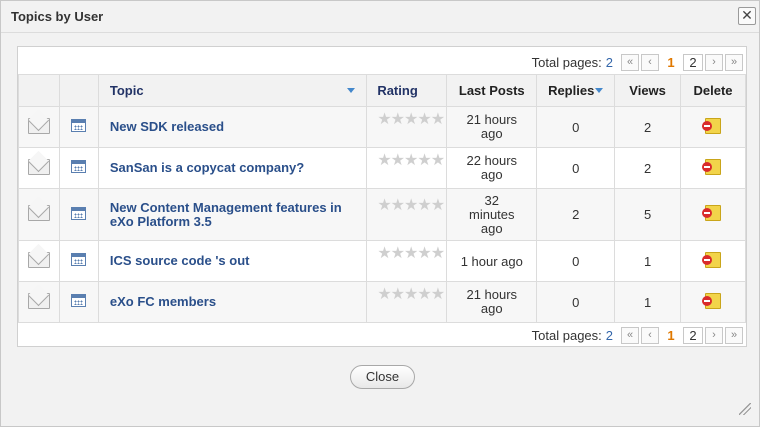  I want to click on header-delete: Delete, so click(713, 90).